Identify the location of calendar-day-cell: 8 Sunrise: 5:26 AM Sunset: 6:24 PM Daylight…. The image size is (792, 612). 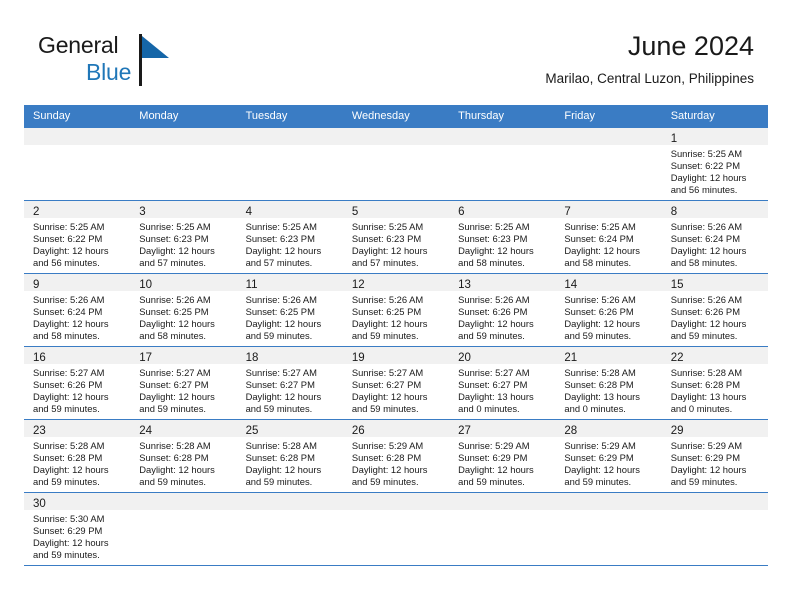
(714, 237).